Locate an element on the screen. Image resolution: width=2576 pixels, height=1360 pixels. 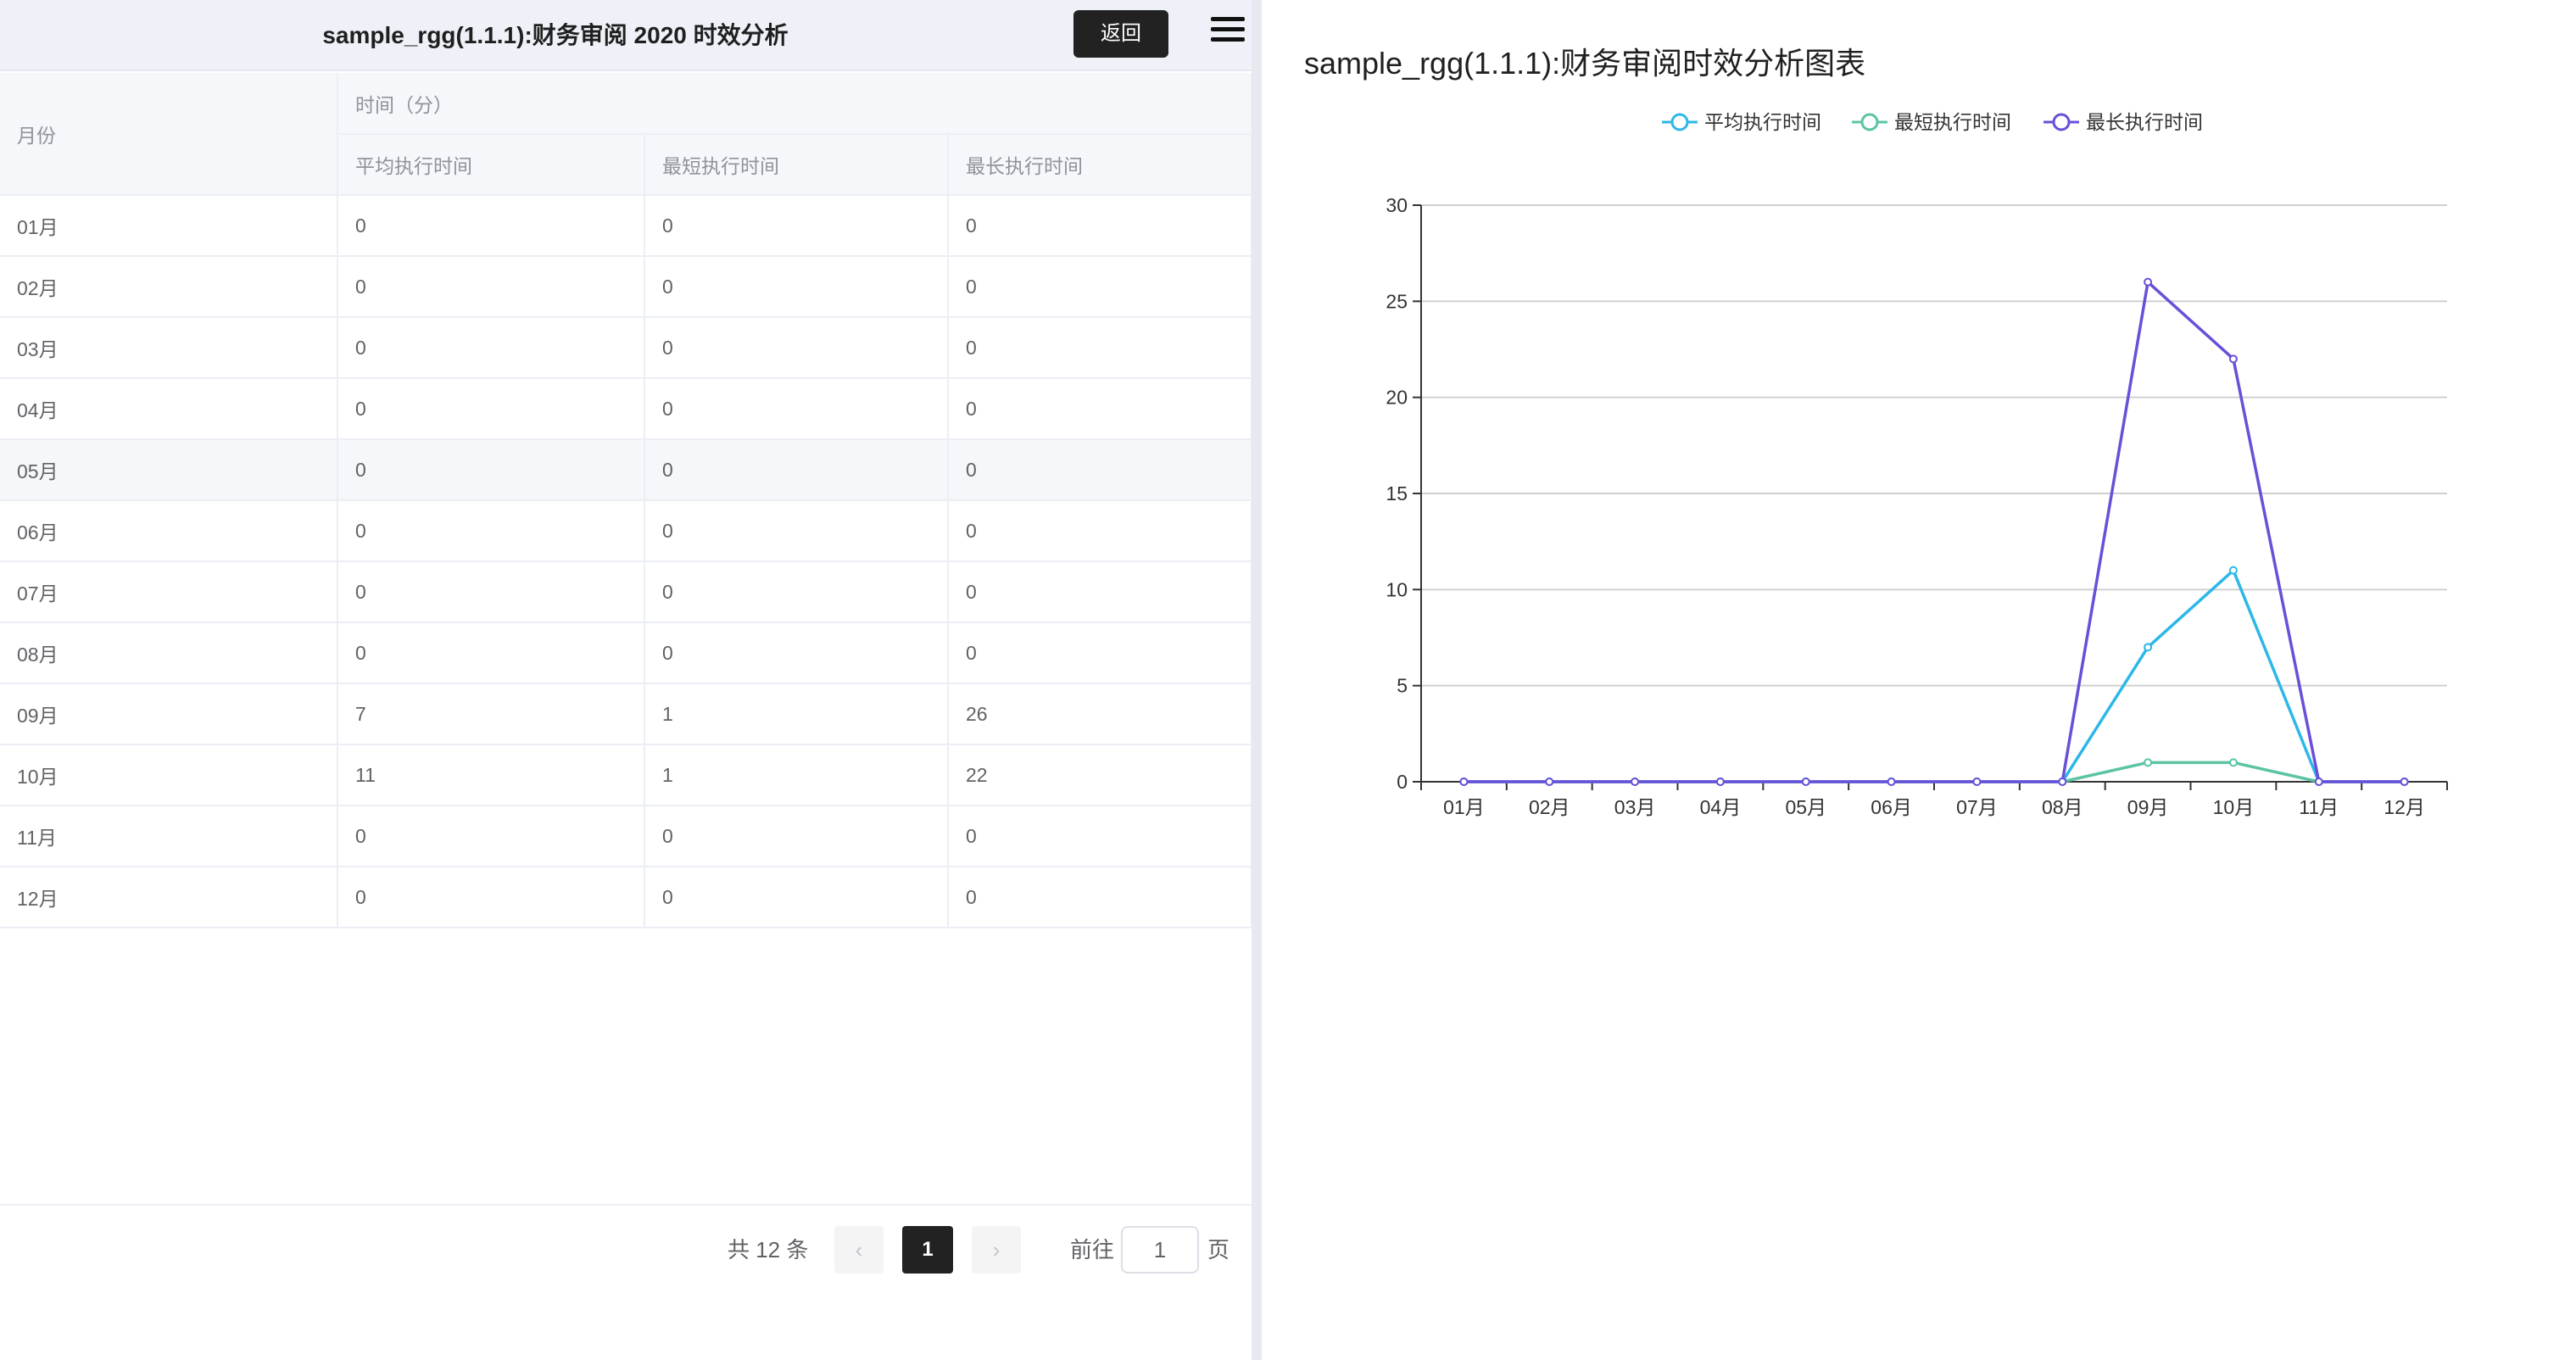
x-tick-label: 12月 is located at coordinates (2404, 807).